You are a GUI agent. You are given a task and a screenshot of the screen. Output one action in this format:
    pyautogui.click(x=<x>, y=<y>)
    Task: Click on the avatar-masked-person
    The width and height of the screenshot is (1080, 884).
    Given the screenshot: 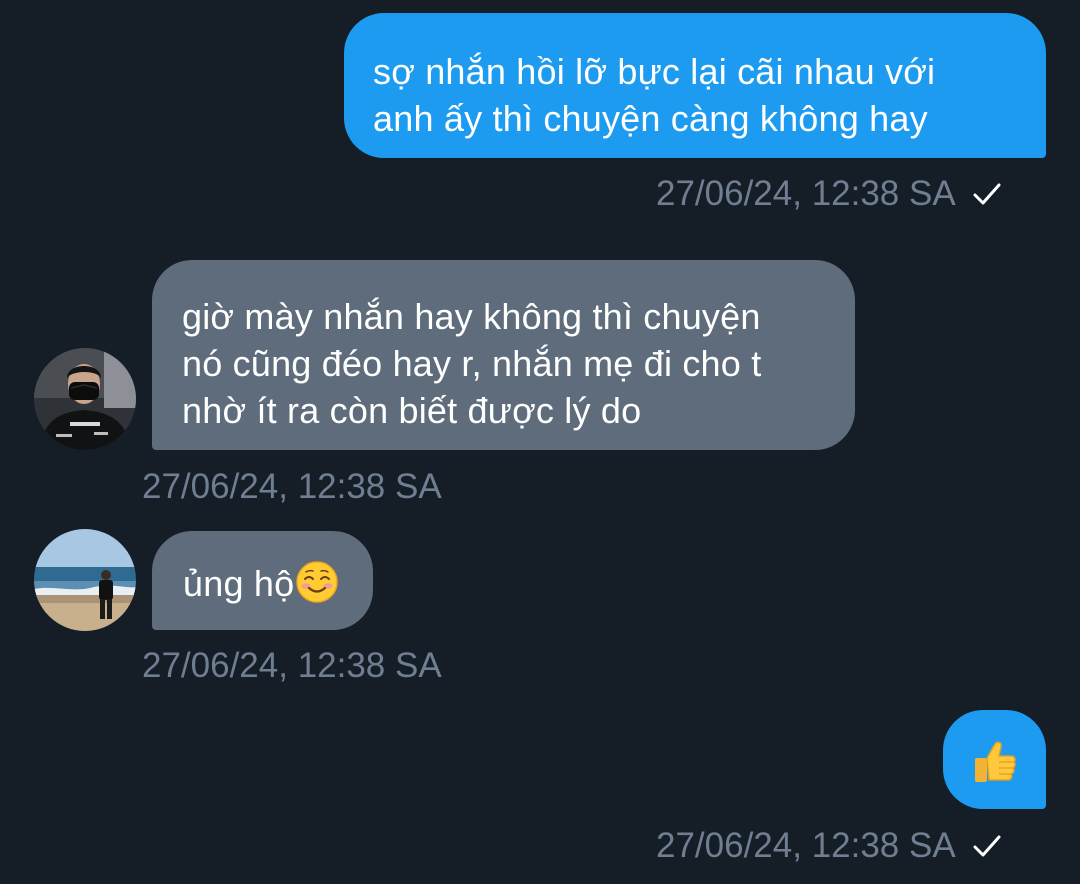 What is the action you would take?
    pyautogui.click(x=85, y=399)
    